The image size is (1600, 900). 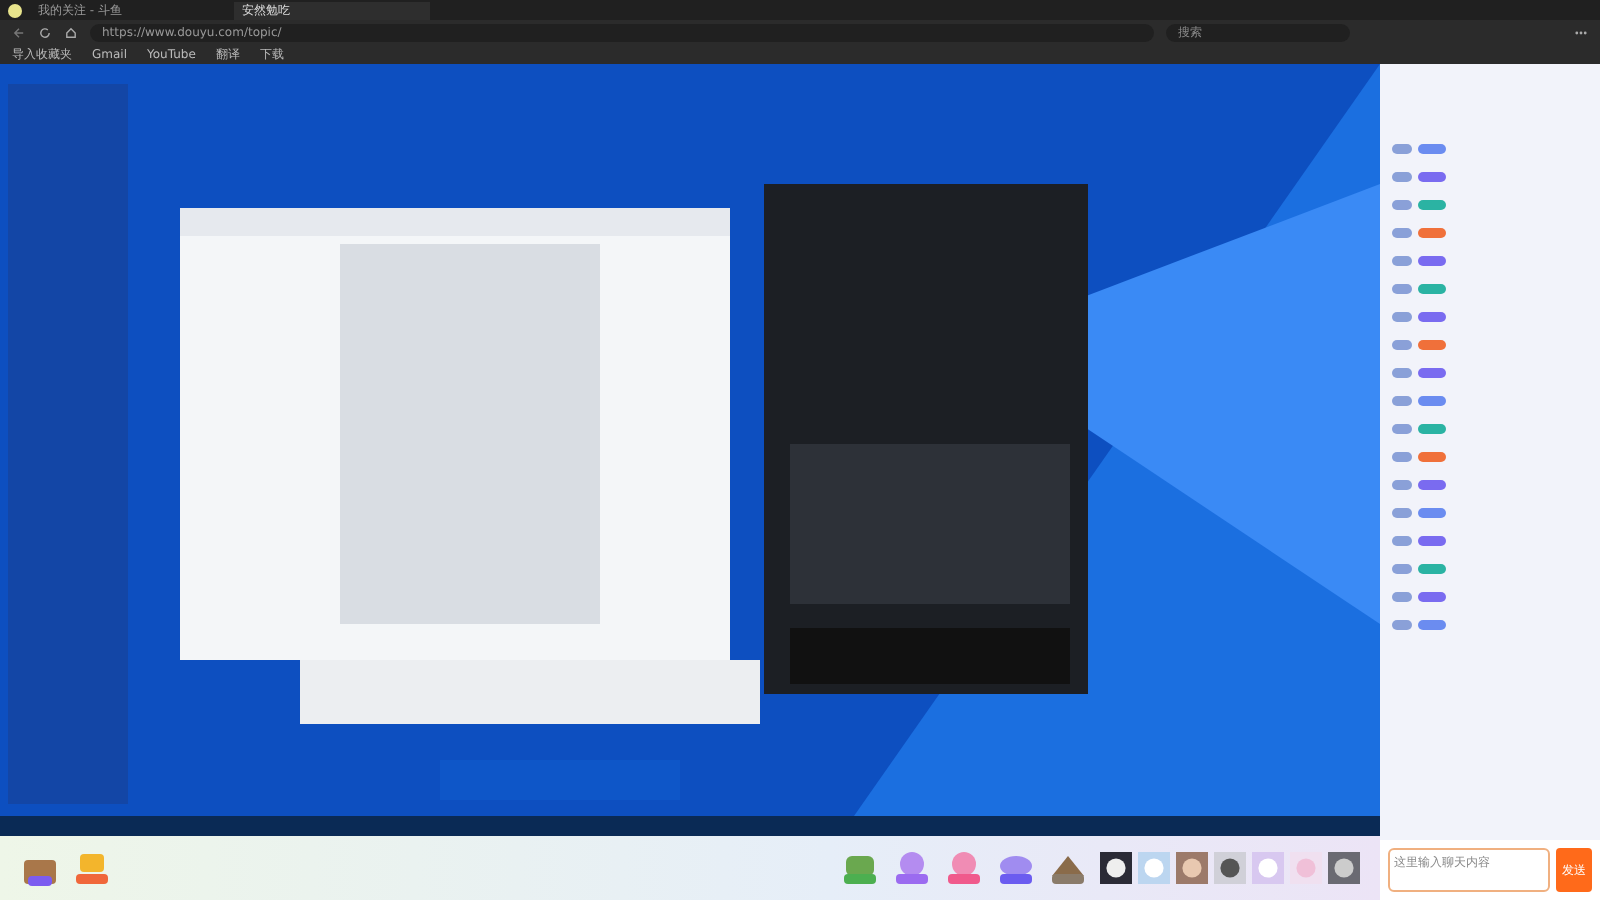 I want to click on avatar-icon, so click(x=1116, y=868).